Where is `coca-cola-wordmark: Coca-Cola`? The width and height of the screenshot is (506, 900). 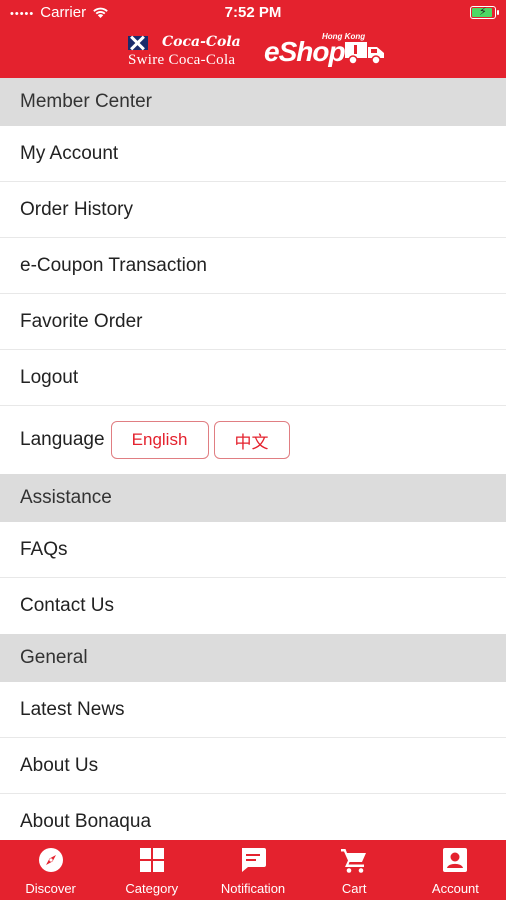
coca-cola-wordmark: Coca-Cola is located at coordinates (201, 42).